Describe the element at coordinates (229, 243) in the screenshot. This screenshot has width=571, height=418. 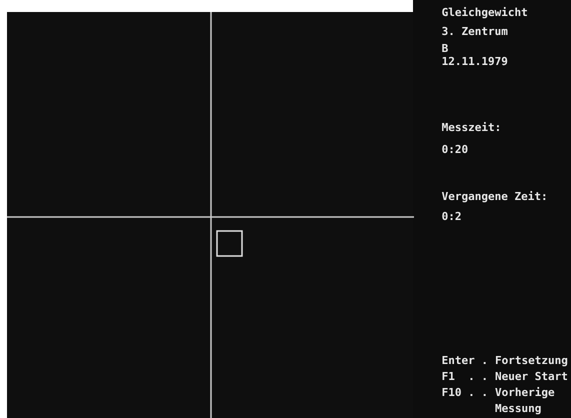
I see `marker-square` at that location.